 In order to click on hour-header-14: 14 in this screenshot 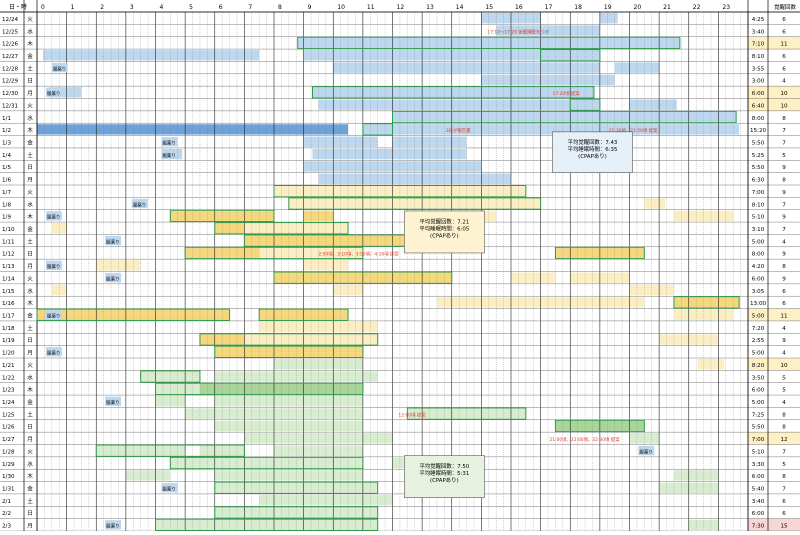, I will do `click(460, 7)`.